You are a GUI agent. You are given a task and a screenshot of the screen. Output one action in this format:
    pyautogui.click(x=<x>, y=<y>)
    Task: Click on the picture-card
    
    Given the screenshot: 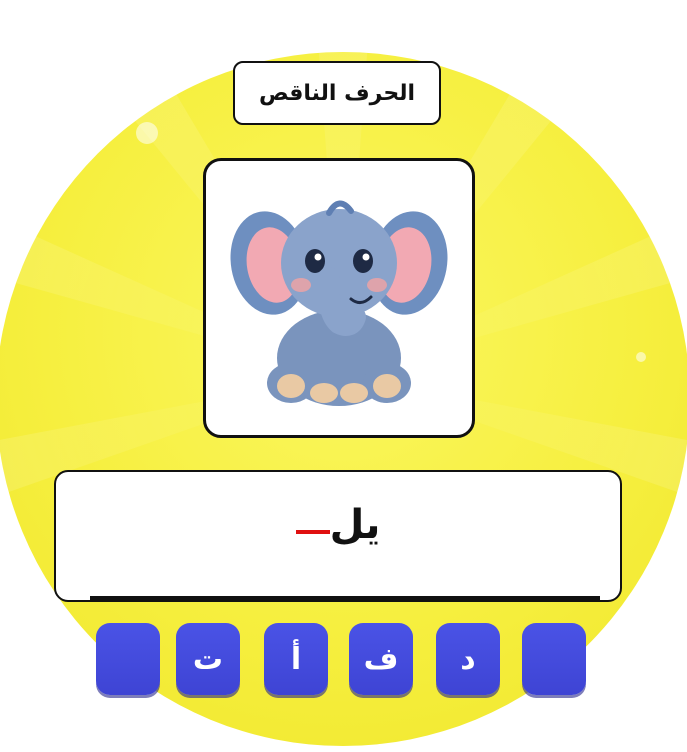 What is the action you would take?
    pyautogui.click(x=339, y=298)
    